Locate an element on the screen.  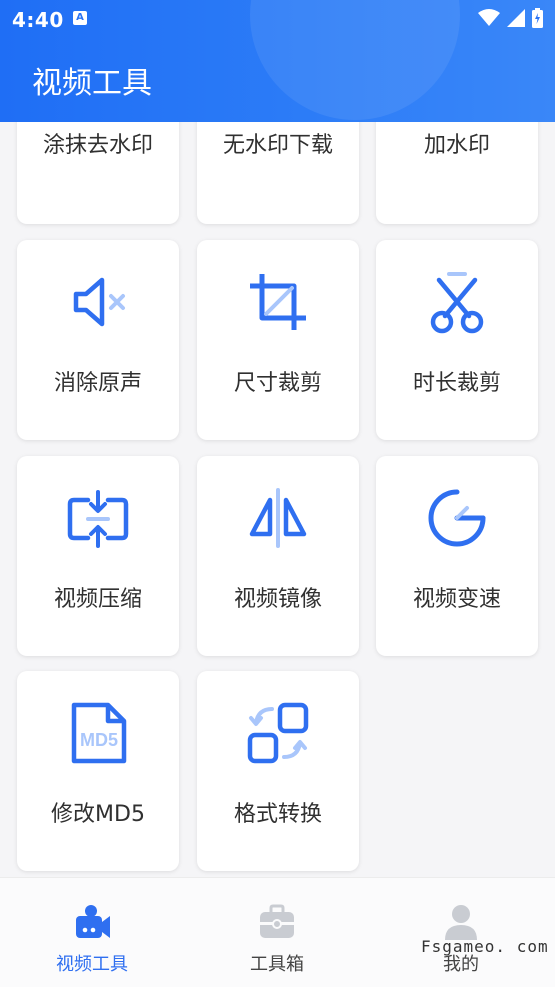
bottom-nav: 视频工具 工具箱 我的 is located at coordinates (277, 932).